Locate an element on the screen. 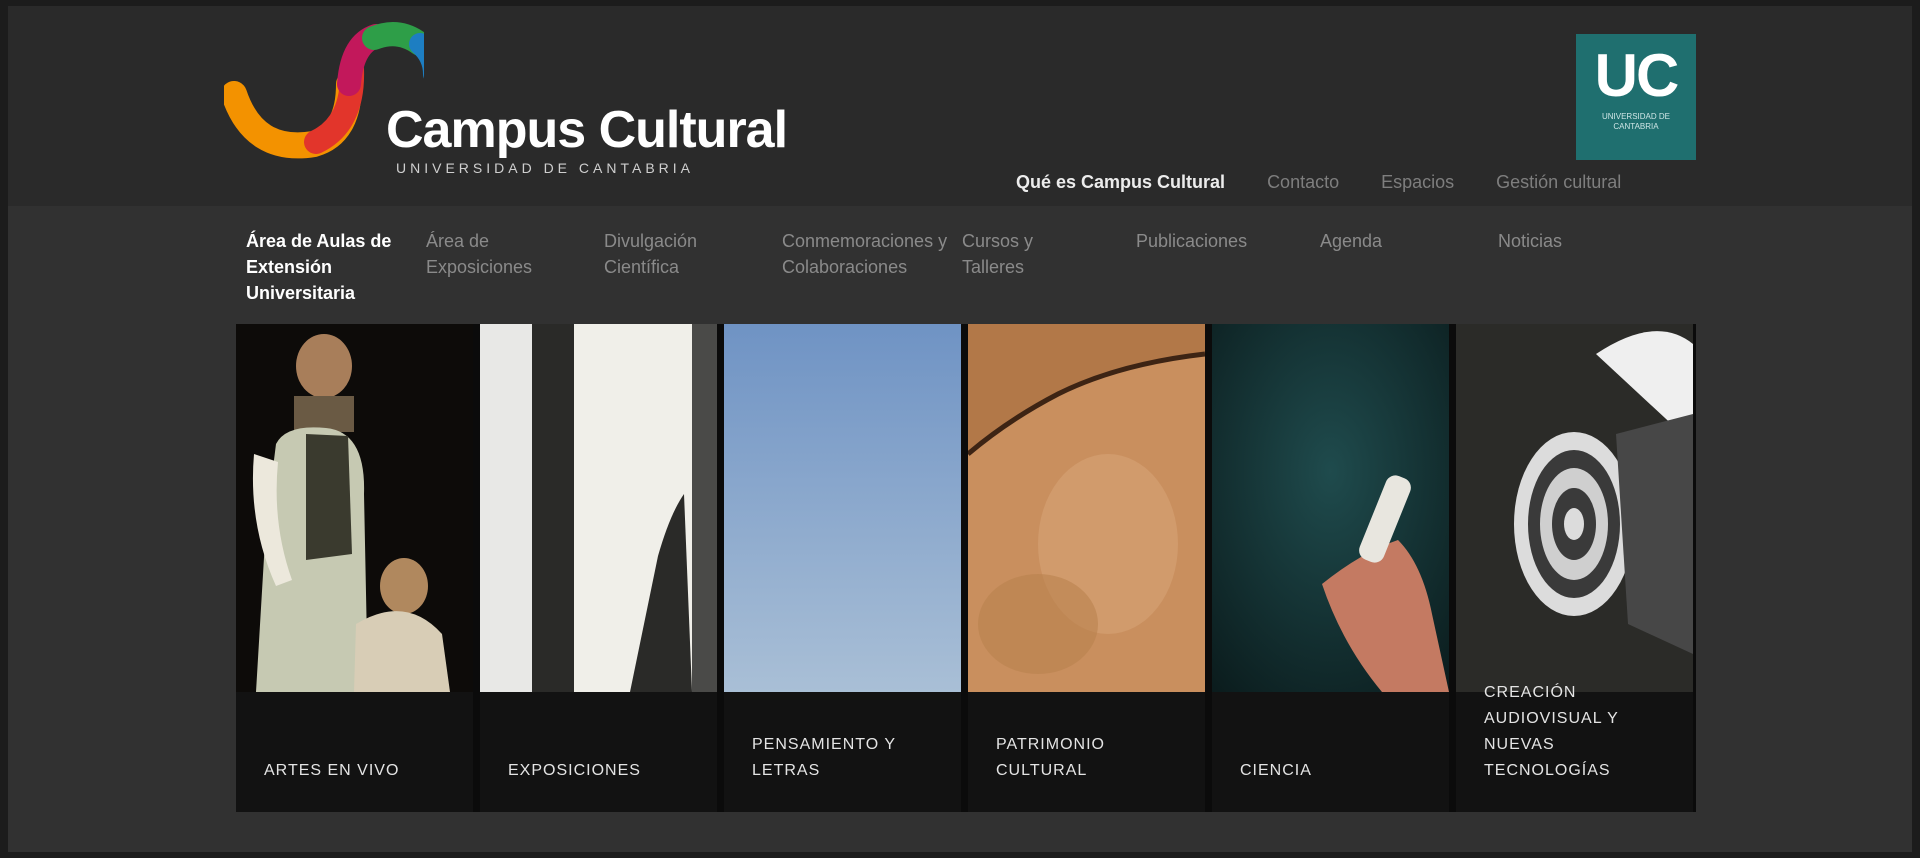 This screenshot has width=1920, height=858. tile-label: Patrimonio cultural is located at coordinates (1050, 757).